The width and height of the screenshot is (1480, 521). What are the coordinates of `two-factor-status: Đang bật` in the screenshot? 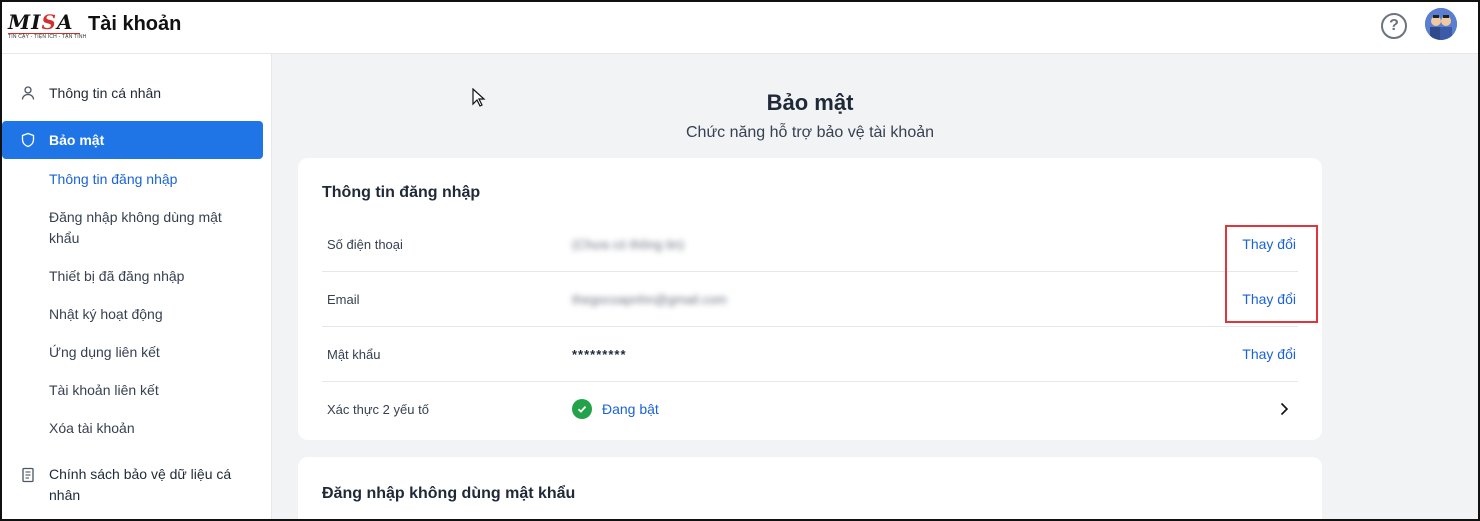 It's located at (615, 409).